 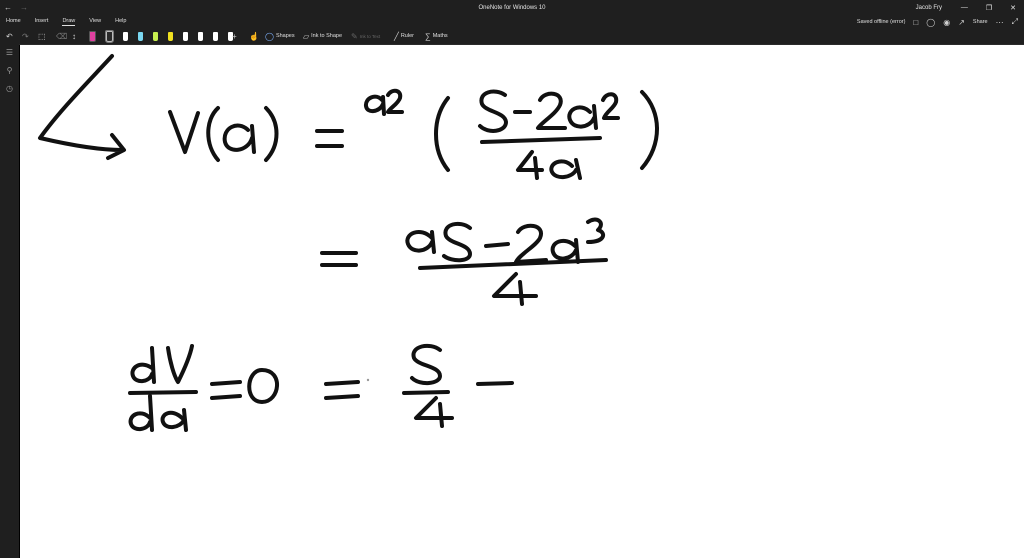 I want to click on more-icon: ⋯, so click(x=1000, y=22).